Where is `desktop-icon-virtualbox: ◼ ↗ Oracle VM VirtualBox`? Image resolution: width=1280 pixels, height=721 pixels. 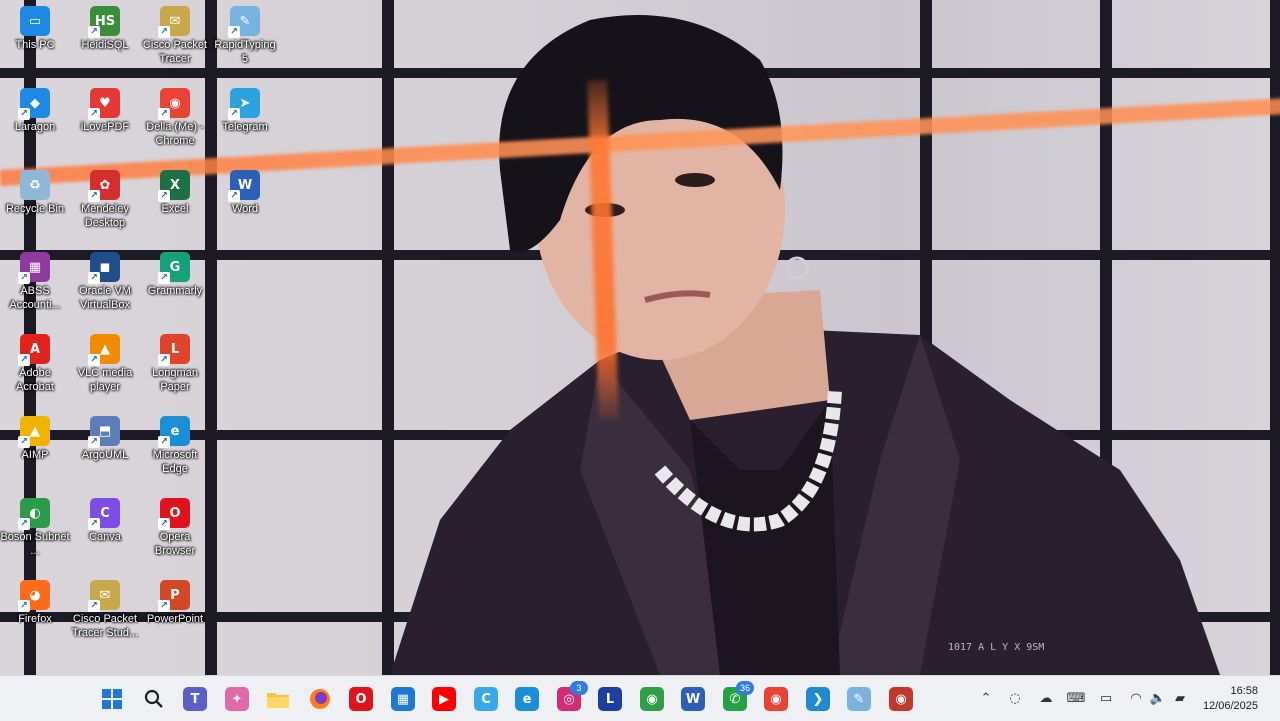
desktop-icon-virtualbox: ◼ ↗ Oracle VM VirtualBox is located at coordinates (105, 280).